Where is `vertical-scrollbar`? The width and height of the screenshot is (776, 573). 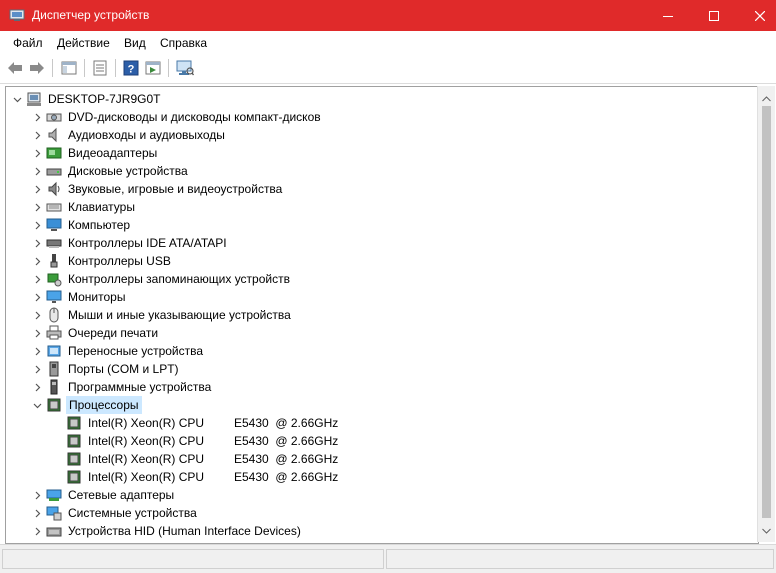
vertical-scrollbar is located at coordinates (766, 314).